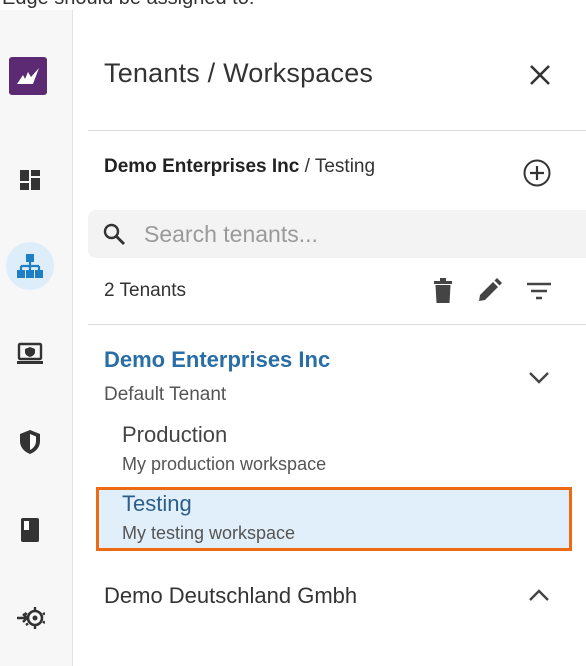 This screenshot has height=666, width=586. I want to click on breadcrumb: Demo Enterprises Inc / Testing, so click(239, 167).